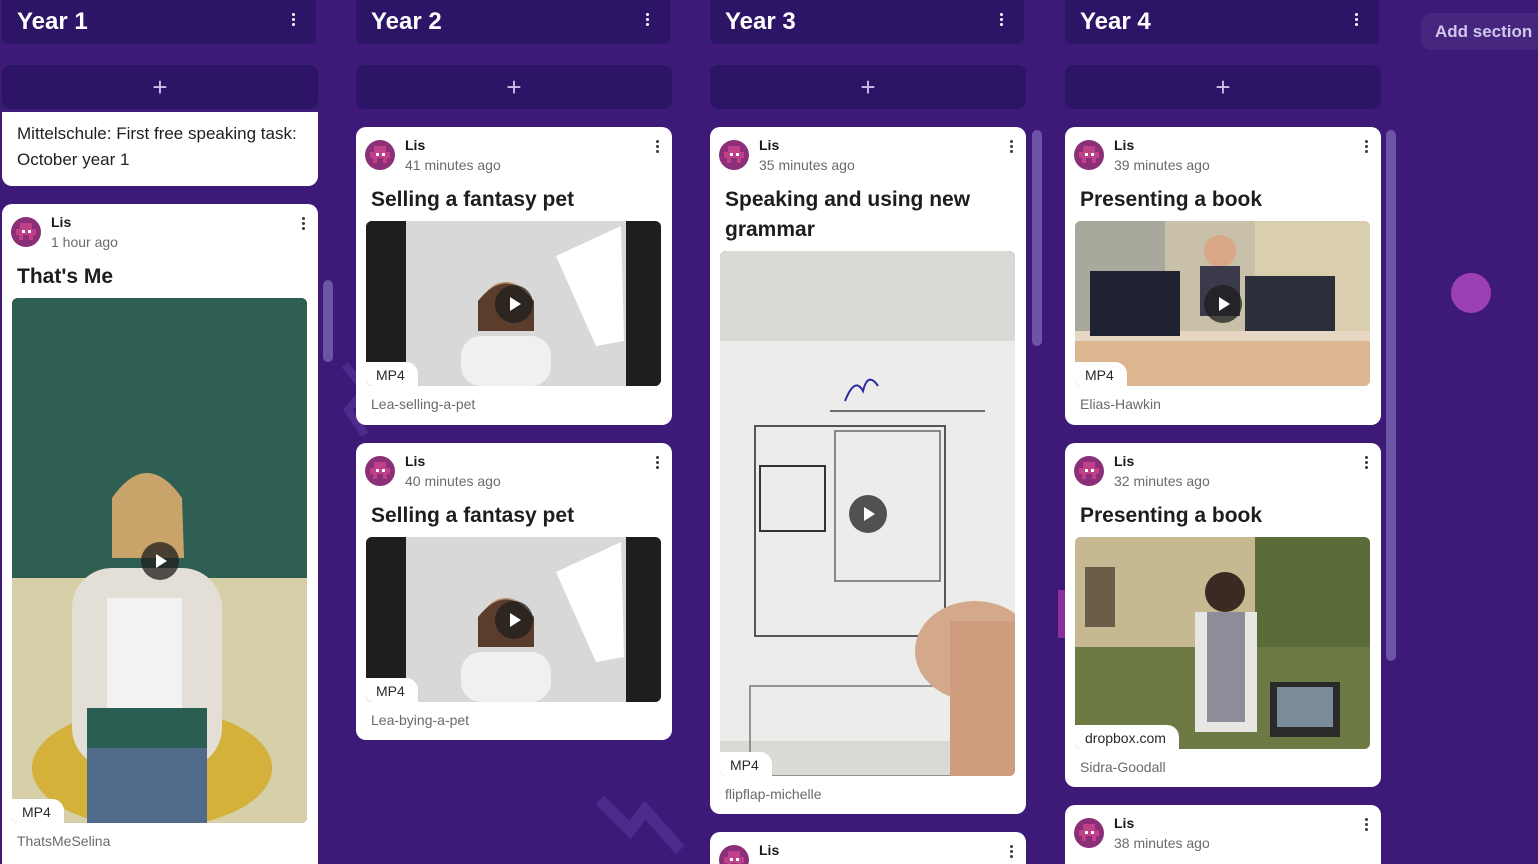  What do you see at coordinates (159, 22) in the screenshot?
I see `section-header: Year 1` at bounding box center [159, 22].